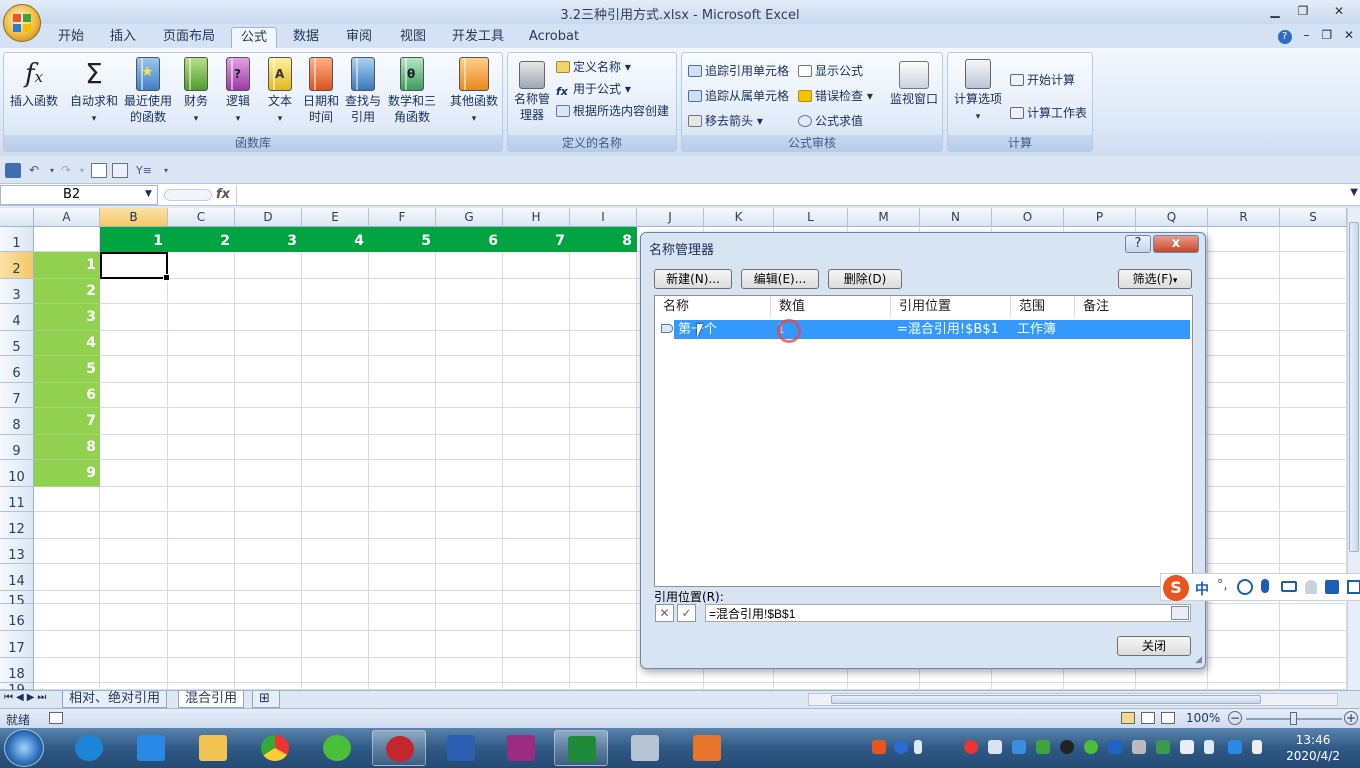  I want to click on tray-app-icon, so click(1163, 747).